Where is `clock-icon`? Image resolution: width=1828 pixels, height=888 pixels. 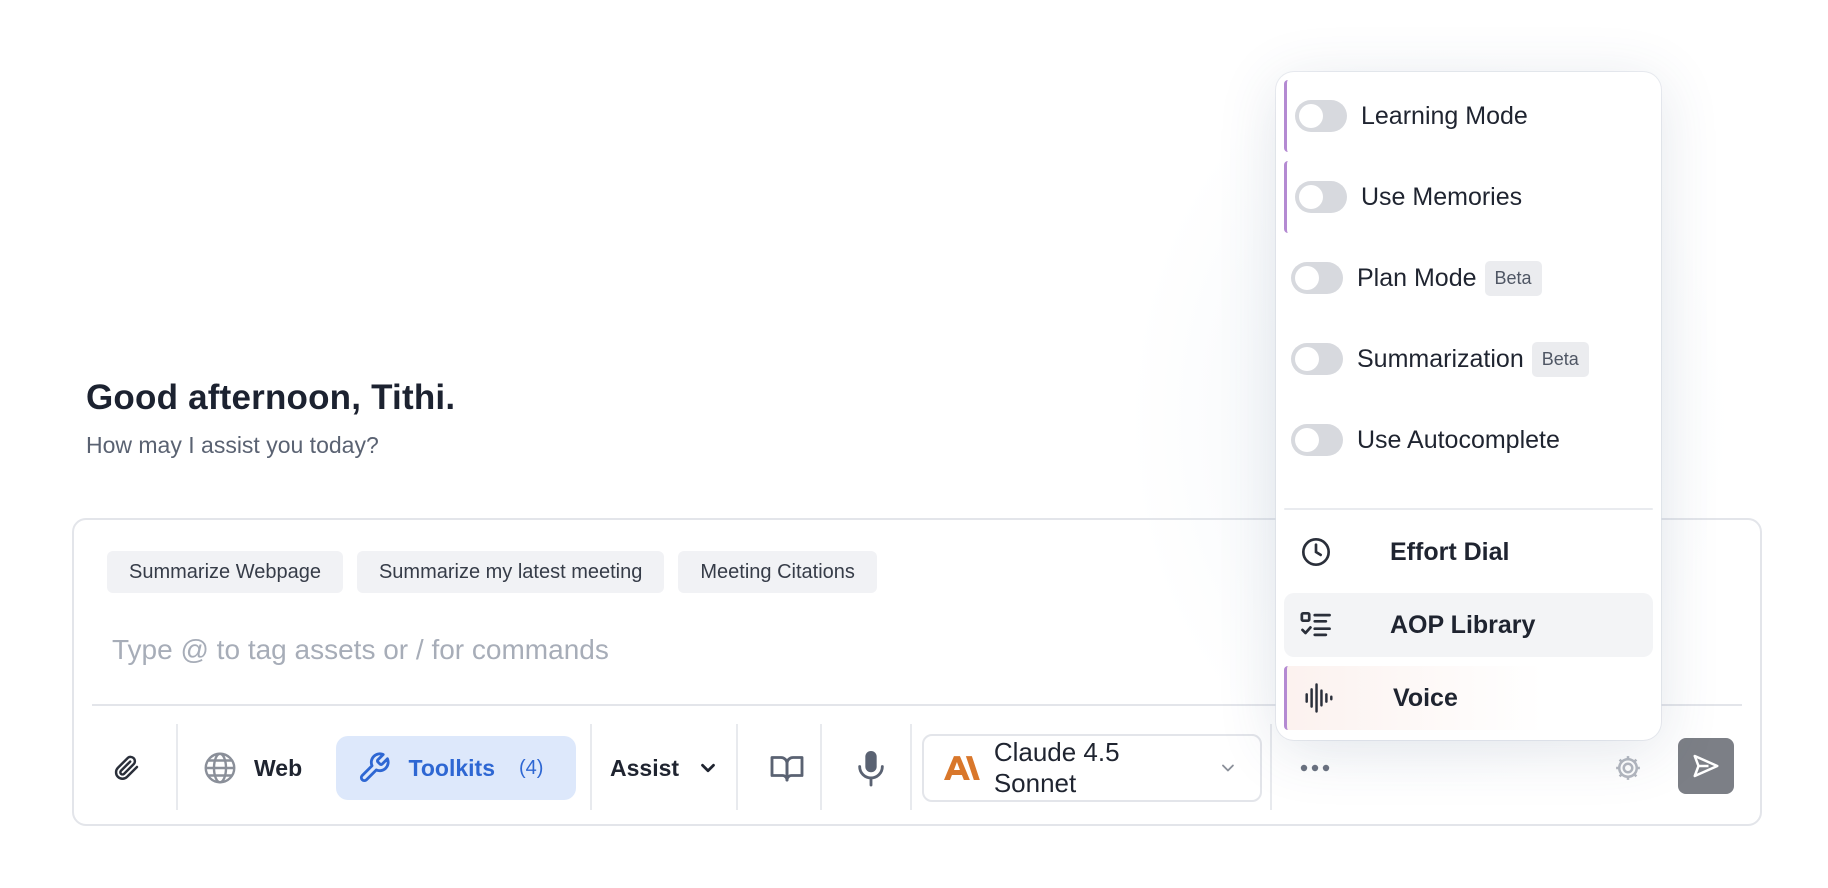
clock-icon is located at coordinates (1316, 552).